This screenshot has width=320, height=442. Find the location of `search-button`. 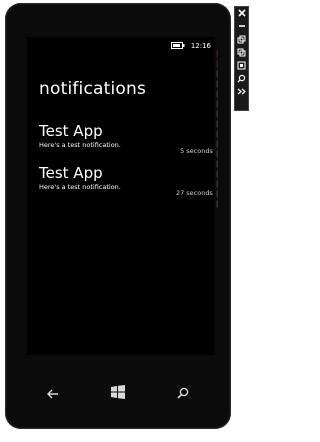

search-button is located at coordinates (183, 393).